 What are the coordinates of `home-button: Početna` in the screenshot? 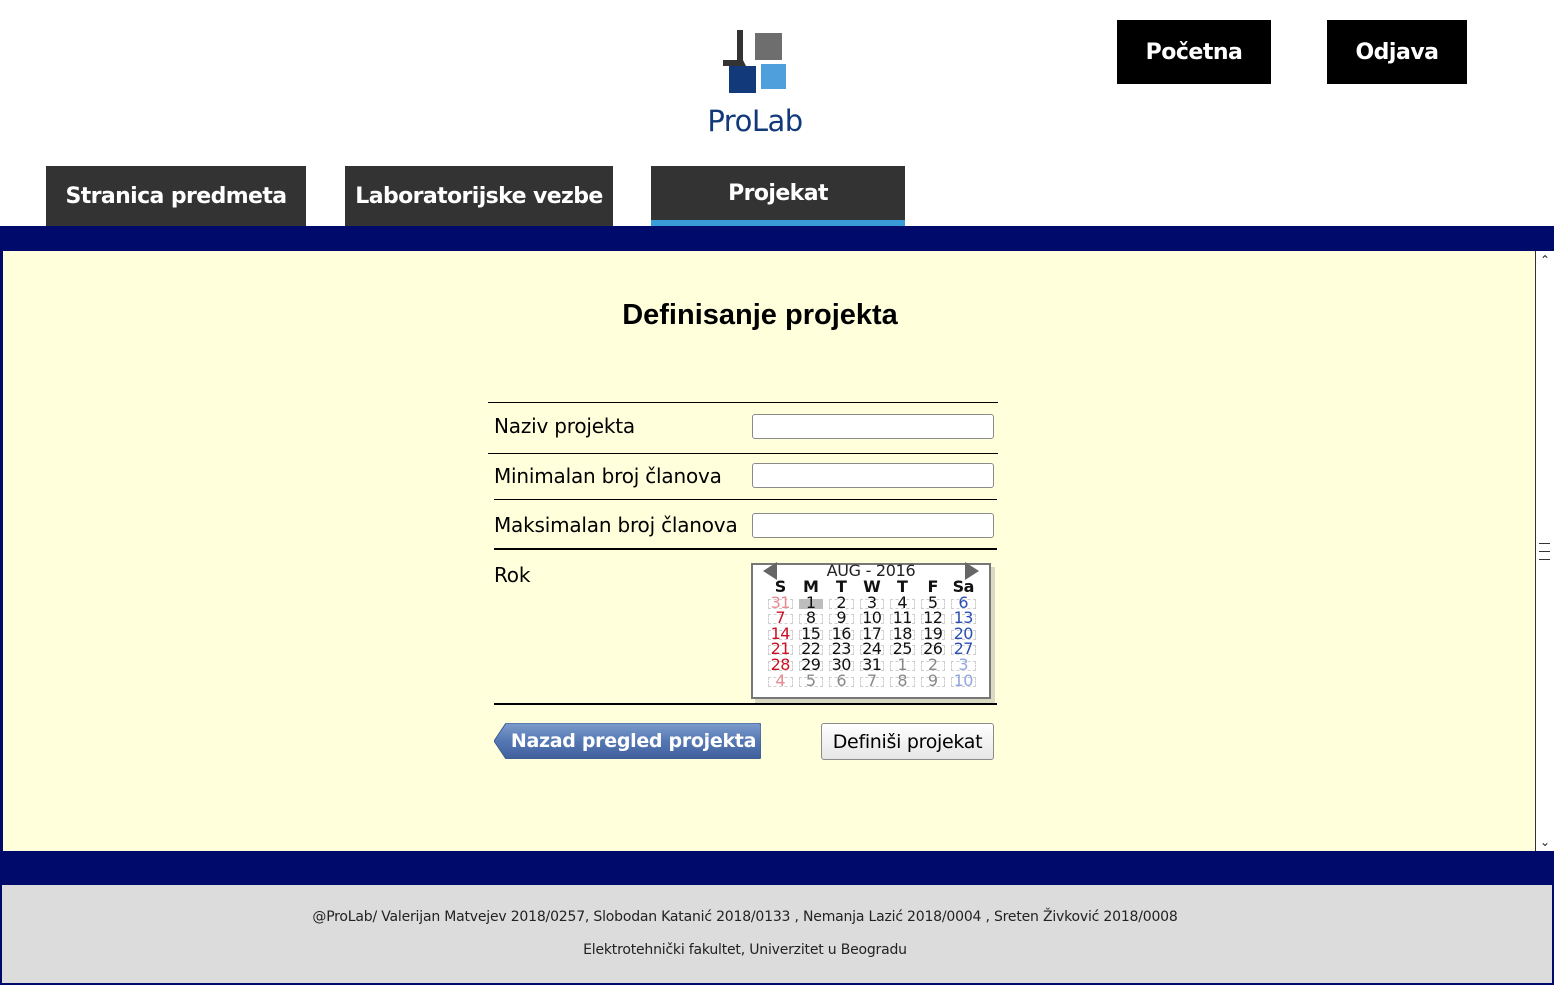 It's located at (1194, 52).